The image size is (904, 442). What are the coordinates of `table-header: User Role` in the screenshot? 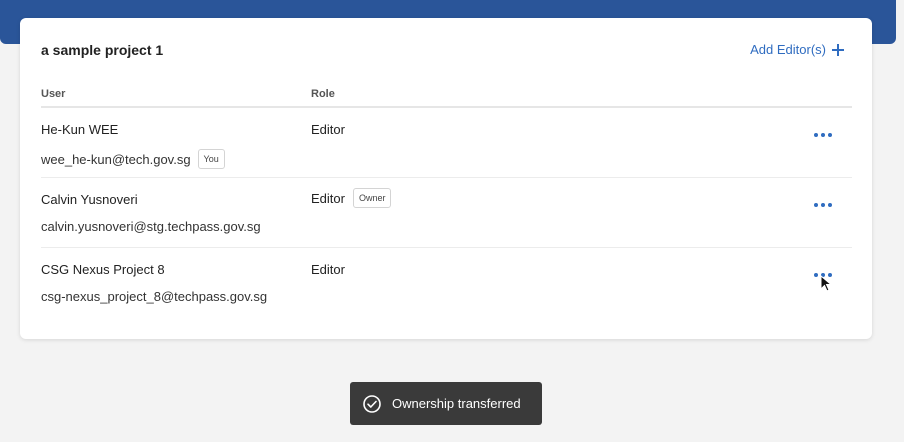 It's located at (446, 98).